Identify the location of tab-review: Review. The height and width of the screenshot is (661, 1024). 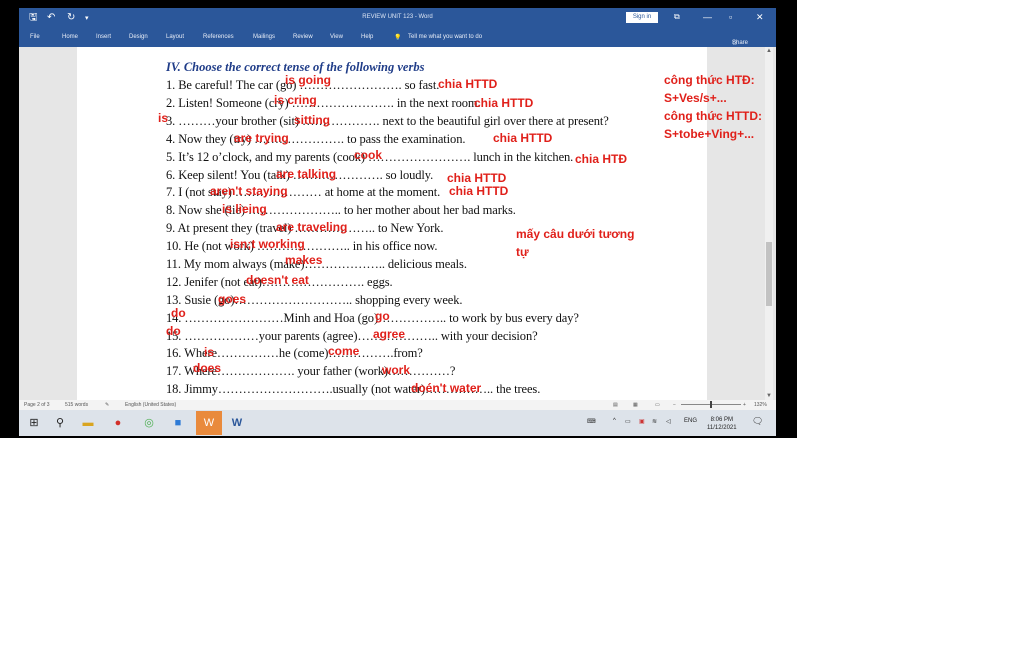
(303, 37).